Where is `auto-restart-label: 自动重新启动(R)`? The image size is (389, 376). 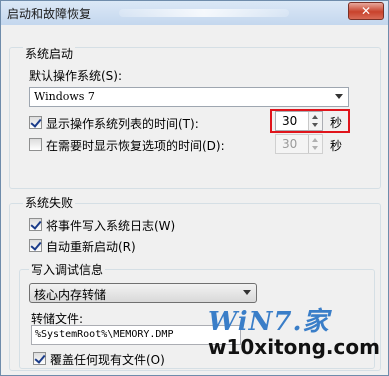 auto-restart-label: 自动重新启动(R) is located at coordinates (91, 247).